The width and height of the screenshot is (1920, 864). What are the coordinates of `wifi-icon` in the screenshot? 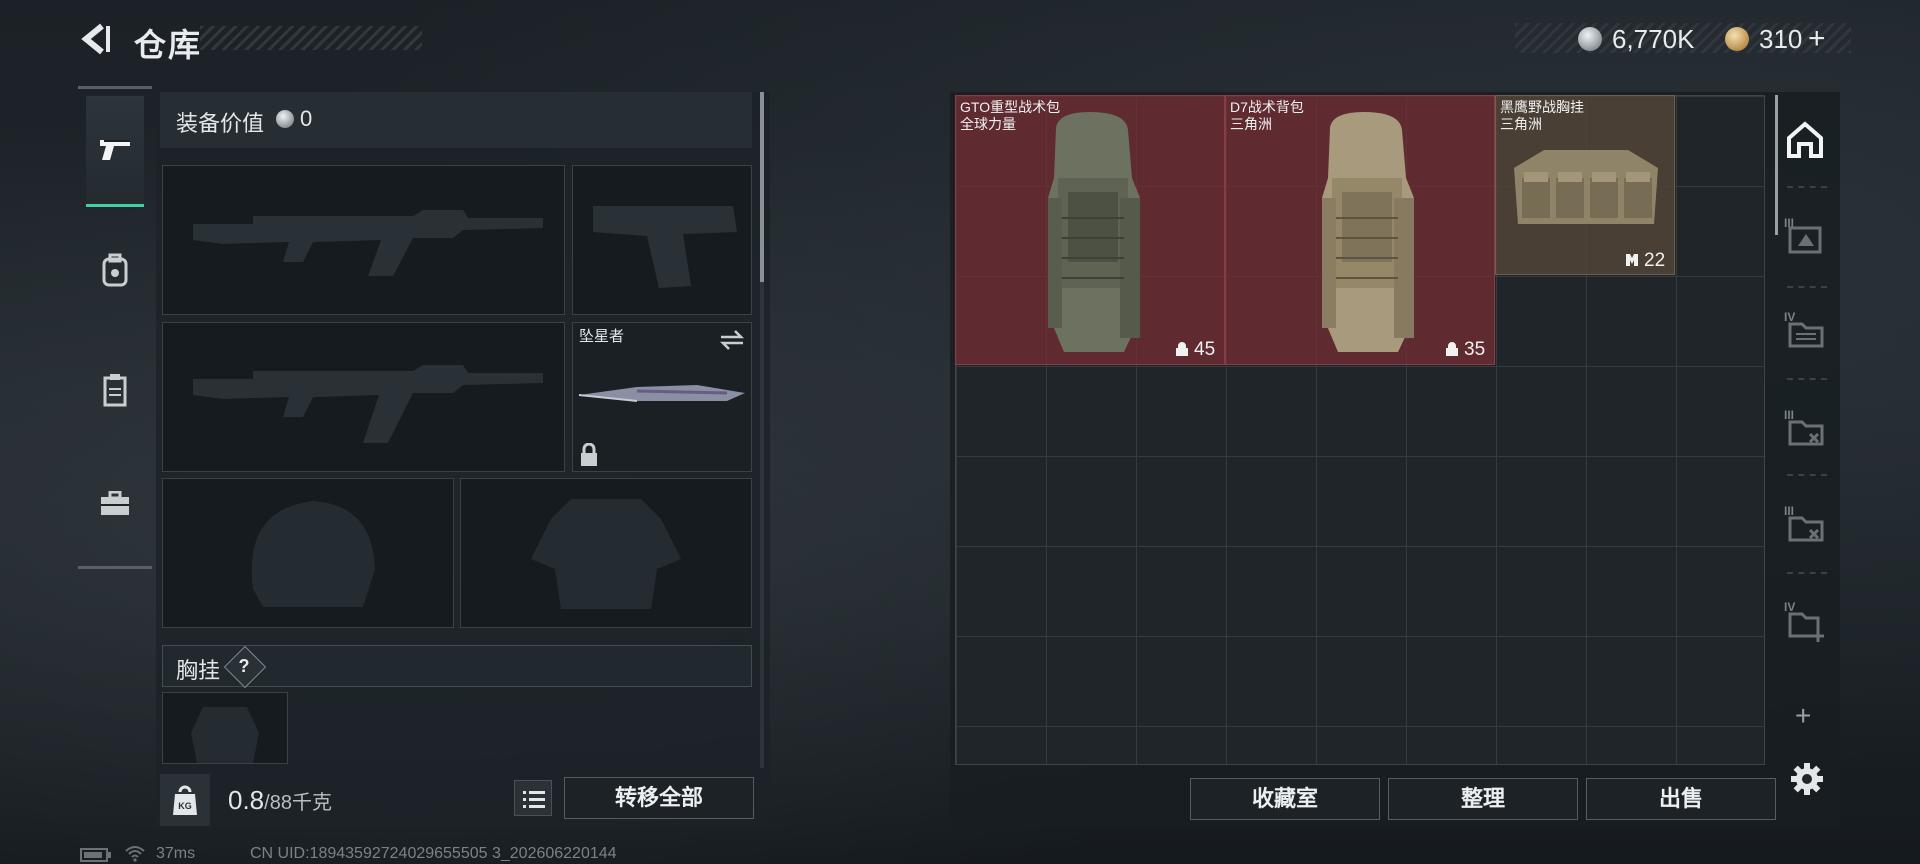 It's located at (135, 854).